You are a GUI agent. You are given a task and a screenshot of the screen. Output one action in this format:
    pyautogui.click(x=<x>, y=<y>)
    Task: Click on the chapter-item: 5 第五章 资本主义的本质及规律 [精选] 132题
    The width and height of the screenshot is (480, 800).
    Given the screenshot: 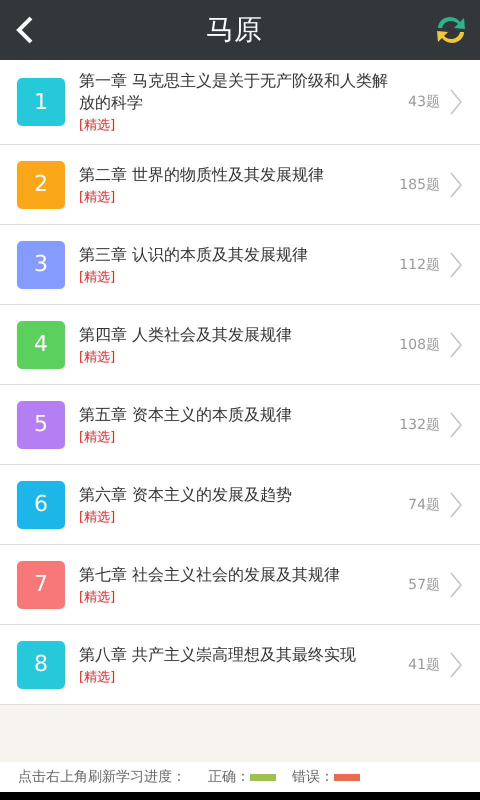 What is the action you would take?
    pyautogui.click(x=240, y=425)
    